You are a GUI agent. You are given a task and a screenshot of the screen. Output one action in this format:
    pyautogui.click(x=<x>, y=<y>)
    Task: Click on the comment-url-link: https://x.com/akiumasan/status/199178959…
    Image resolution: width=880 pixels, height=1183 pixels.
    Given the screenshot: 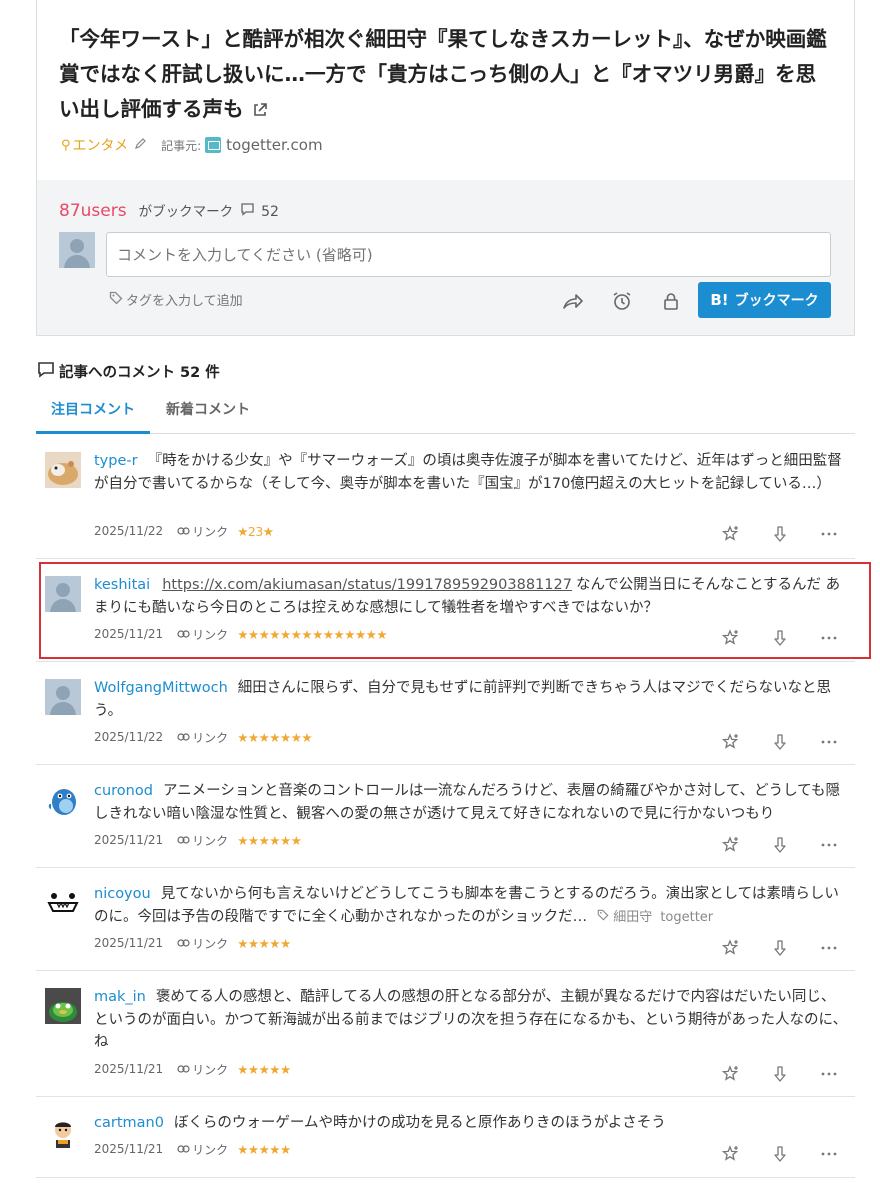 What is the action you would take?
    pyautogui.click(x=367, y=585)
    